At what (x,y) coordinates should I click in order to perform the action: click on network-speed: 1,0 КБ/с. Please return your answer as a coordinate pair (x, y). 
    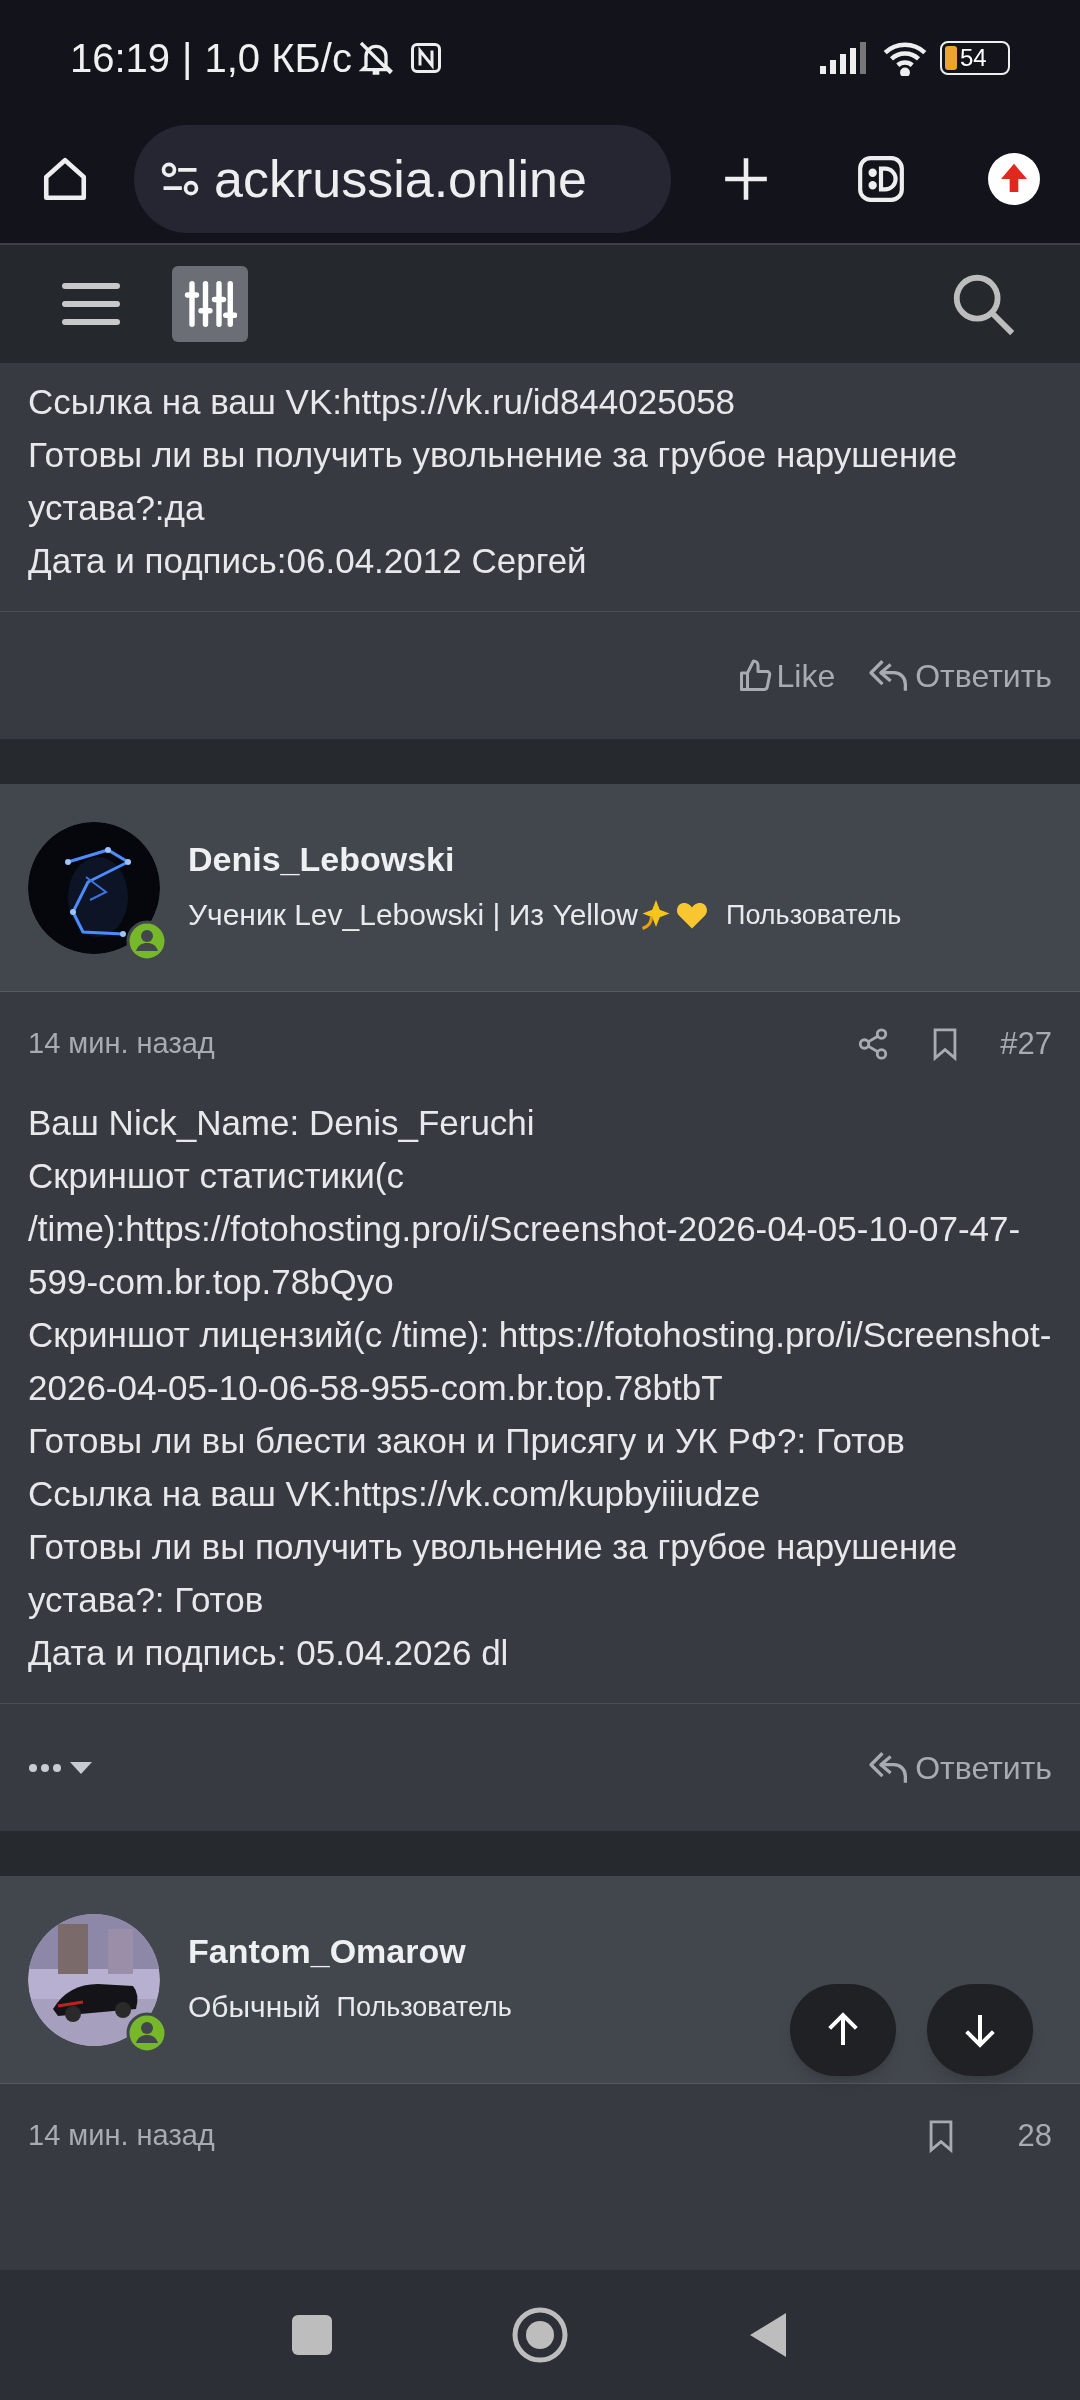
    Looking at the image, I should click on (278, 58).